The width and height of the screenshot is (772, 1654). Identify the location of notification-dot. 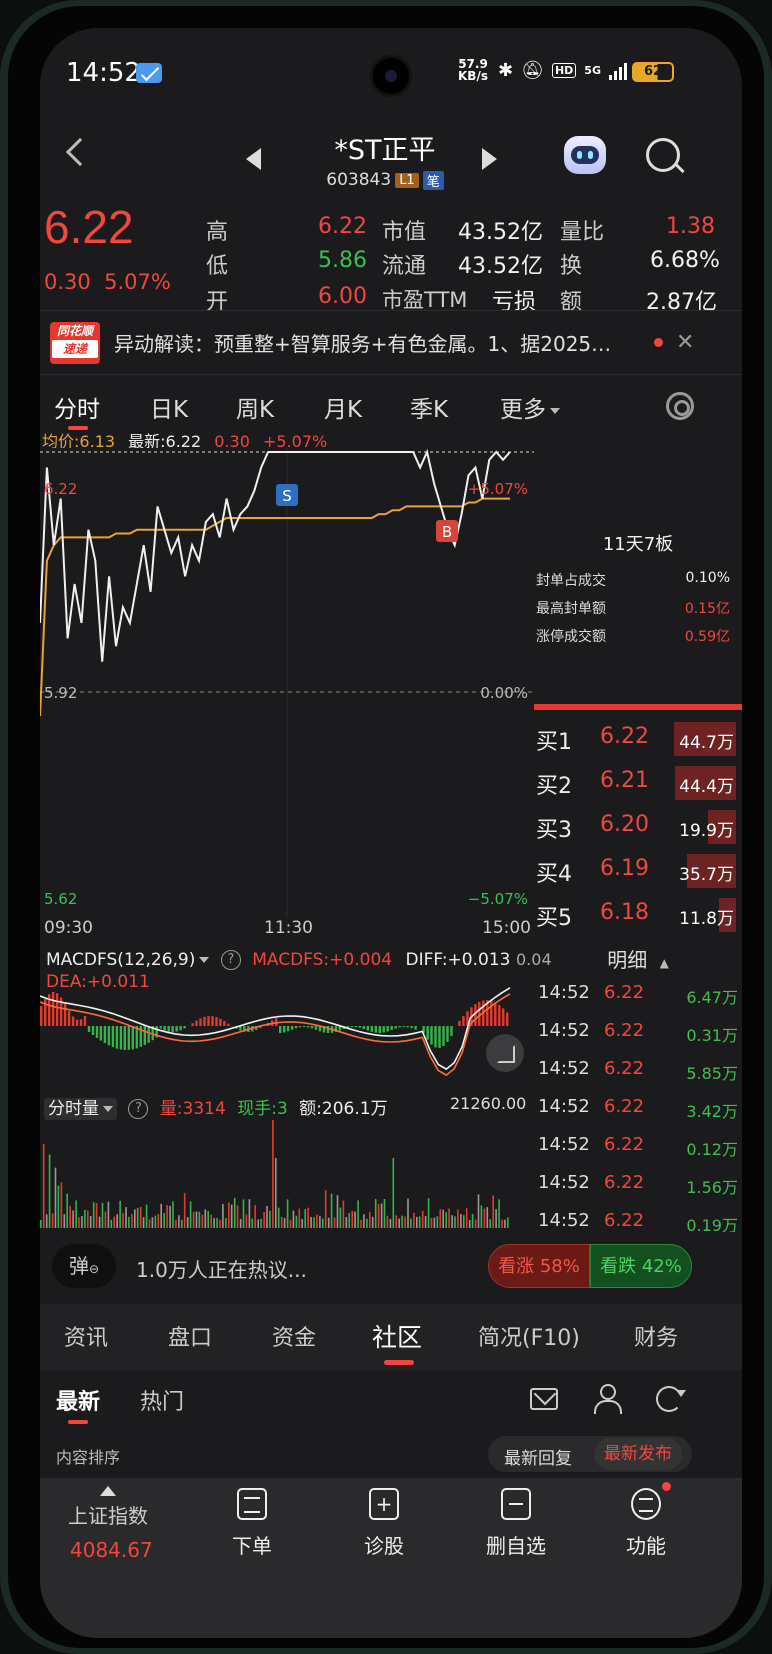
(666, 1486).